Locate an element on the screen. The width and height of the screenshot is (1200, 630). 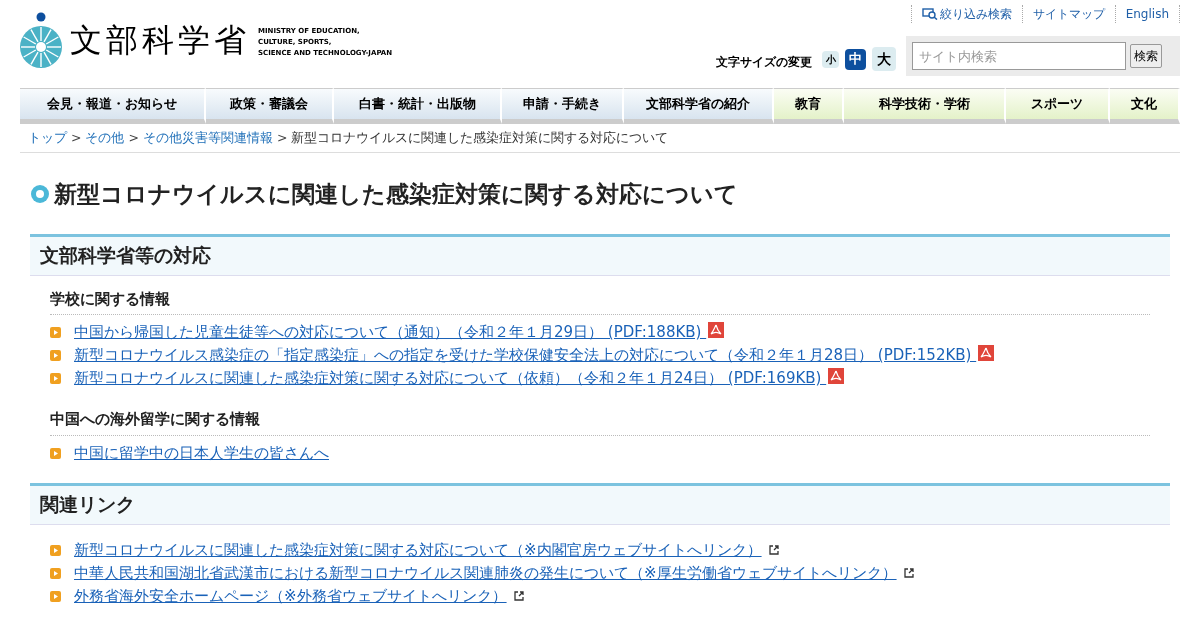
header-link: English is located at coordinates (1147, 14).